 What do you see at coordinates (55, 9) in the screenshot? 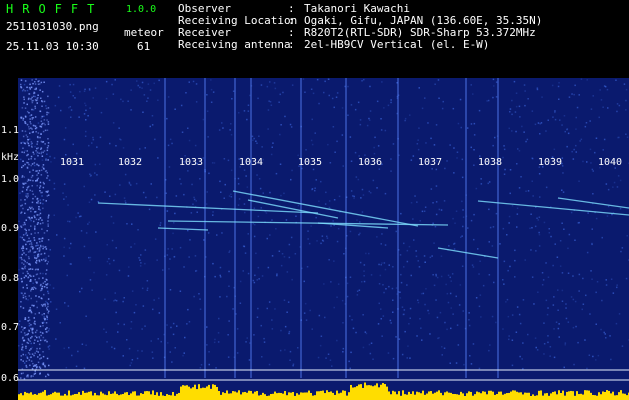
I see `app-title: HROFFT` at bounding box center [55, 9].